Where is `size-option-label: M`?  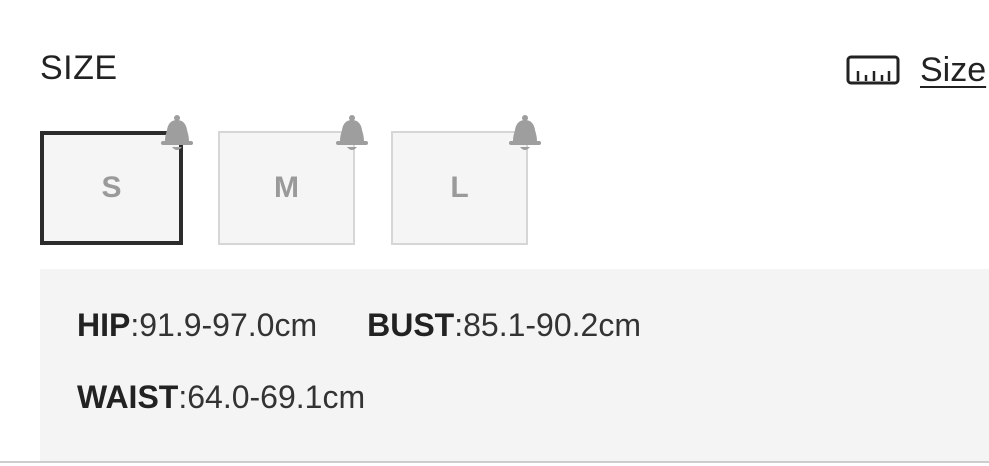
size-option-label: M is located at coordinates (286, 187).